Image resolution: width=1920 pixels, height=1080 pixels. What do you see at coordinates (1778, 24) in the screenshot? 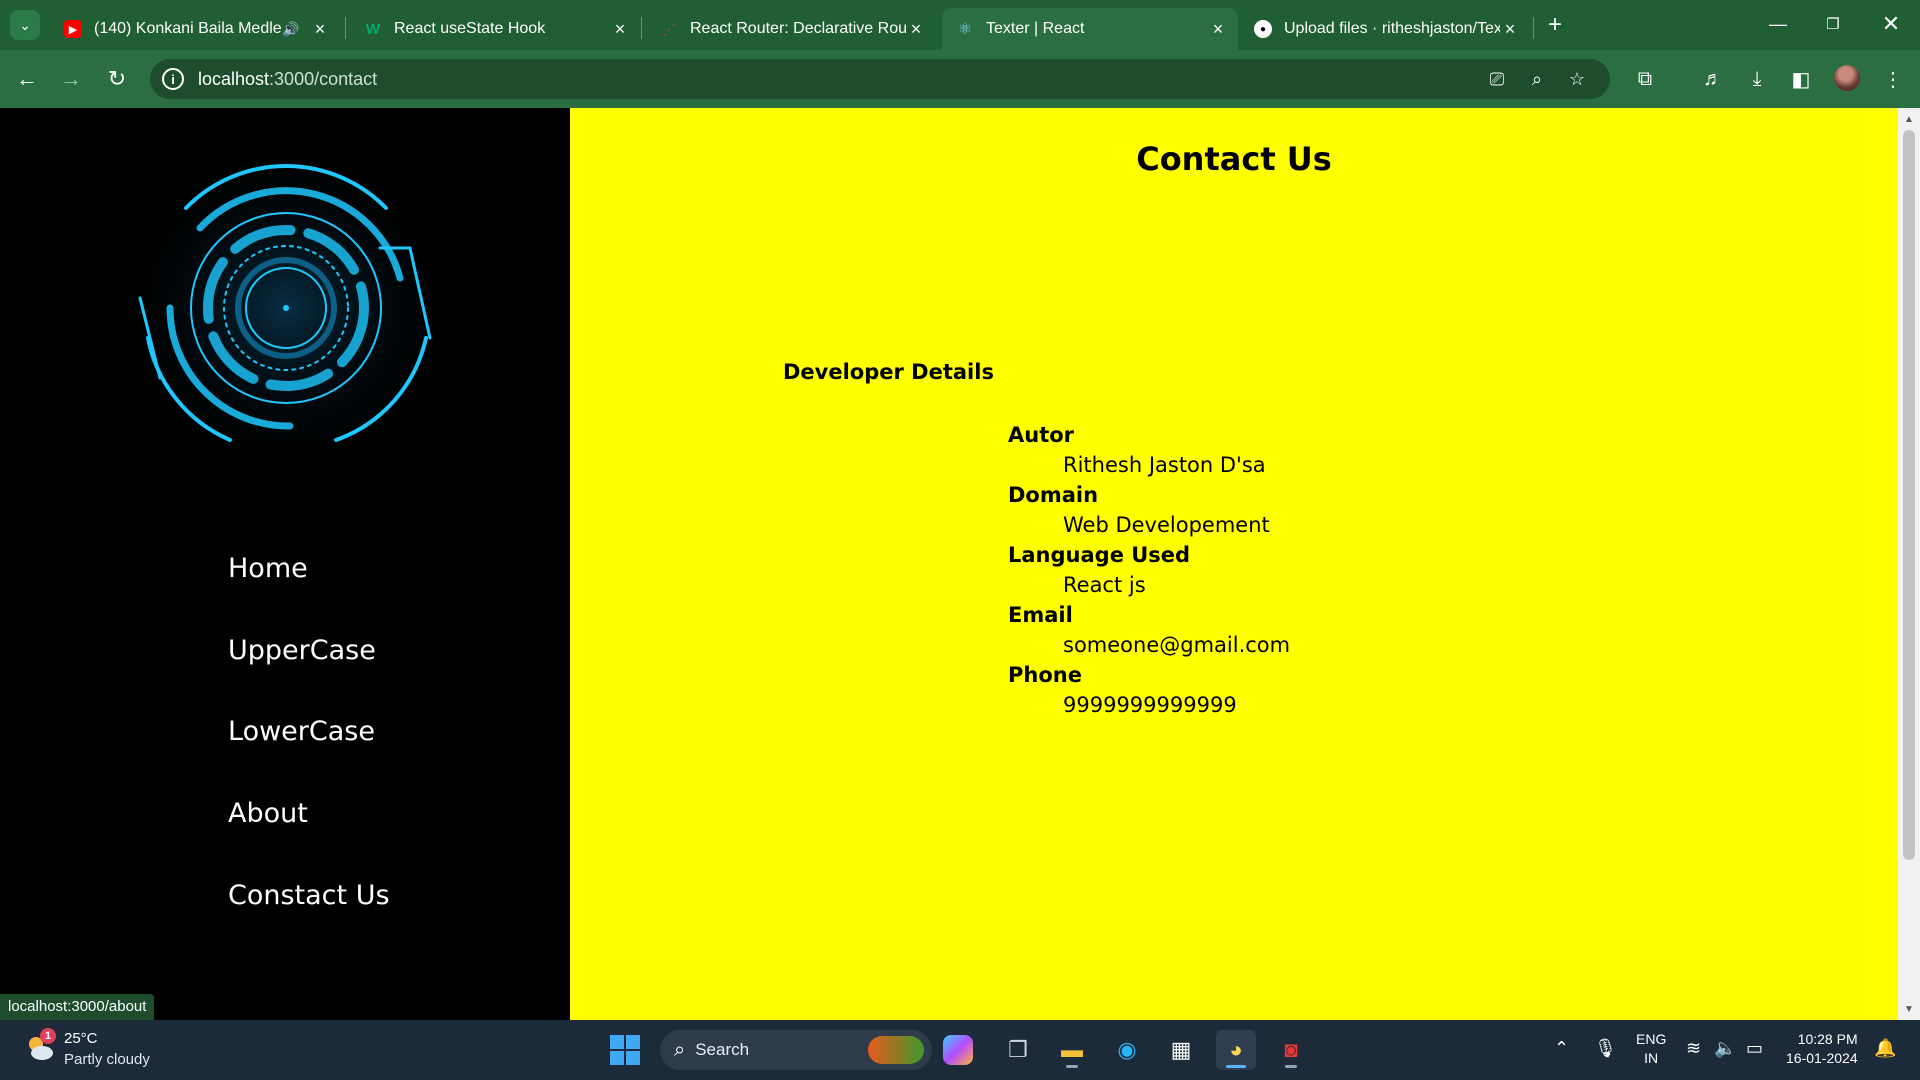
I see `minimize-window-icon: —` at bounding box center [1778, 24].